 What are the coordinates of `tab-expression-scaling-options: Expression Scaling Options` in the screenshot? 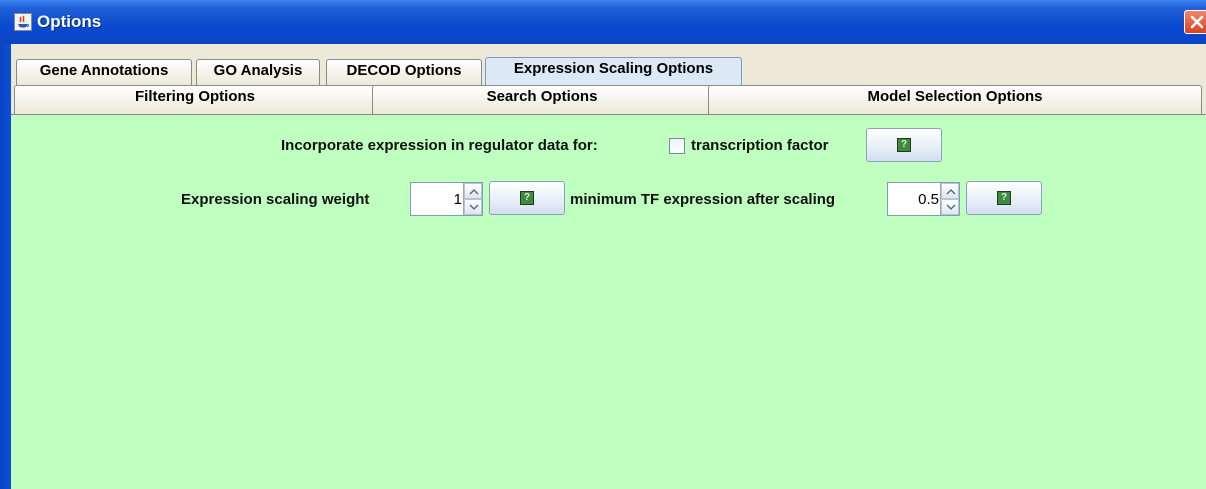 It's located at (613, 71).